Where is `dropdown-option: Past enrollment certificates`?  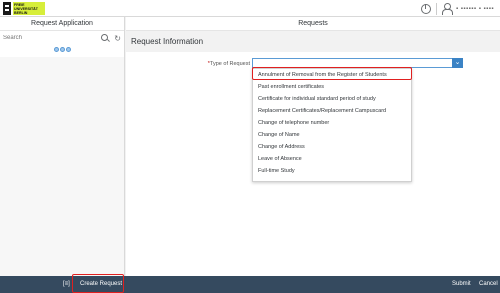 dropdown-option: Past enrollment certificates is located at coordinates (332, 87).